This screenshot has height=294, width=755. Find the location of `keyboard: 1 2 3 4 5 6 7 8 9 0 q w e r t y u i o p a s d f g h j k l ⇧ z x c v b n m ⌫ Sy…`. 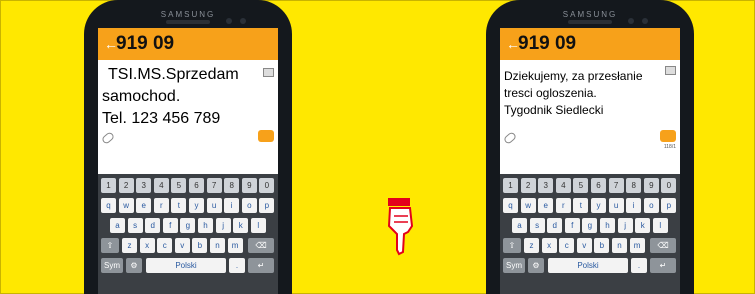

keyboard: 1 2 3 4 5 6 7 8 9 0 q w e r t y u i o p a s d f g h j k l ⇧ z x c v b n m ⌫ Sy… is located at coordinates (188, 234).